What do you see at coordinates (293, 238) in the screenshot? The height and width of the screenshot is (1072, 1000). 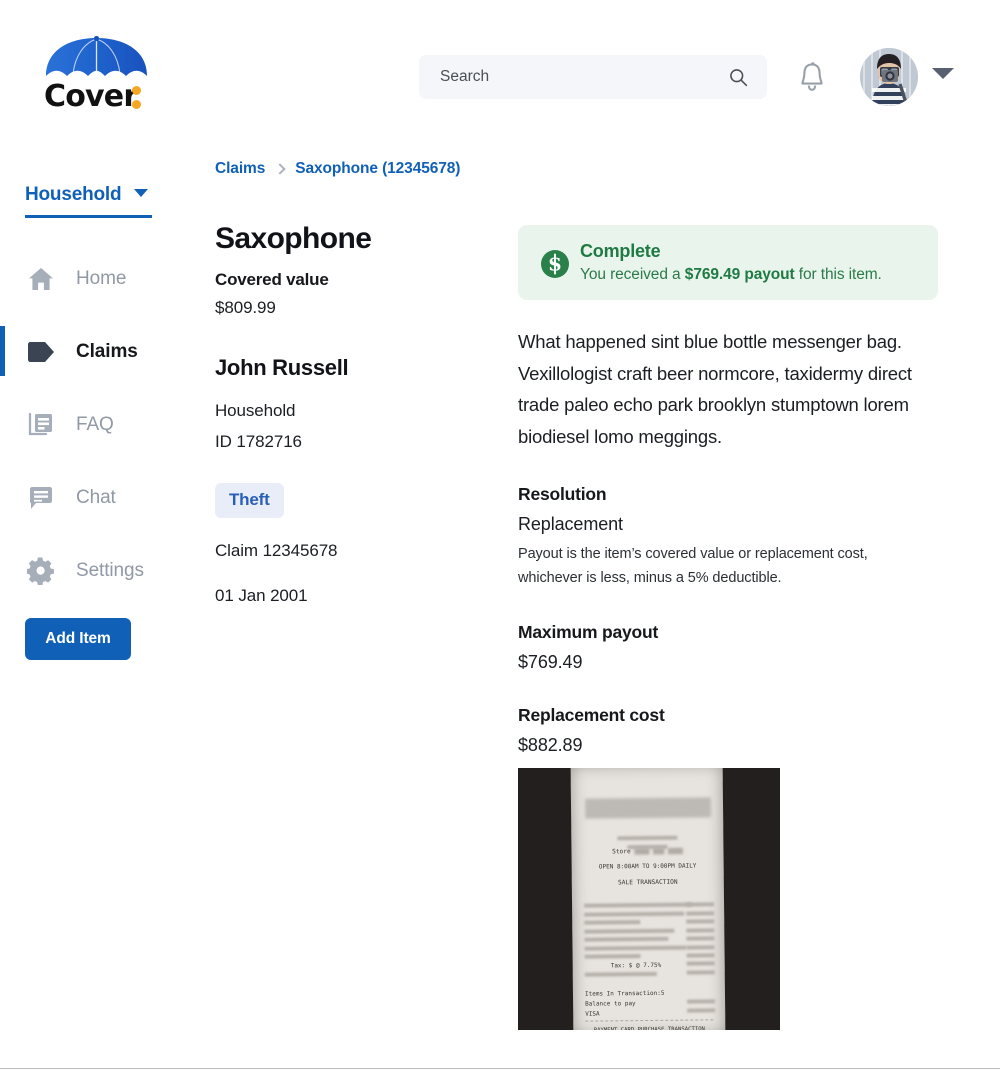 I see `page-title: Saxophone` at bounding box center [293, 238].